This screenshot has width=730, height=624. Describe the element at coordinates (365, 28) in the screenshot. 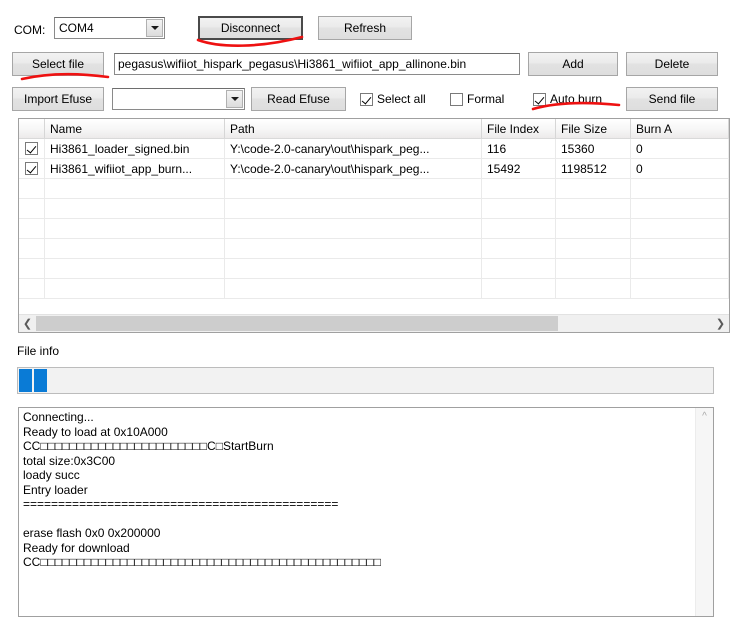

I see `refresh-button: Refresh` at that location.